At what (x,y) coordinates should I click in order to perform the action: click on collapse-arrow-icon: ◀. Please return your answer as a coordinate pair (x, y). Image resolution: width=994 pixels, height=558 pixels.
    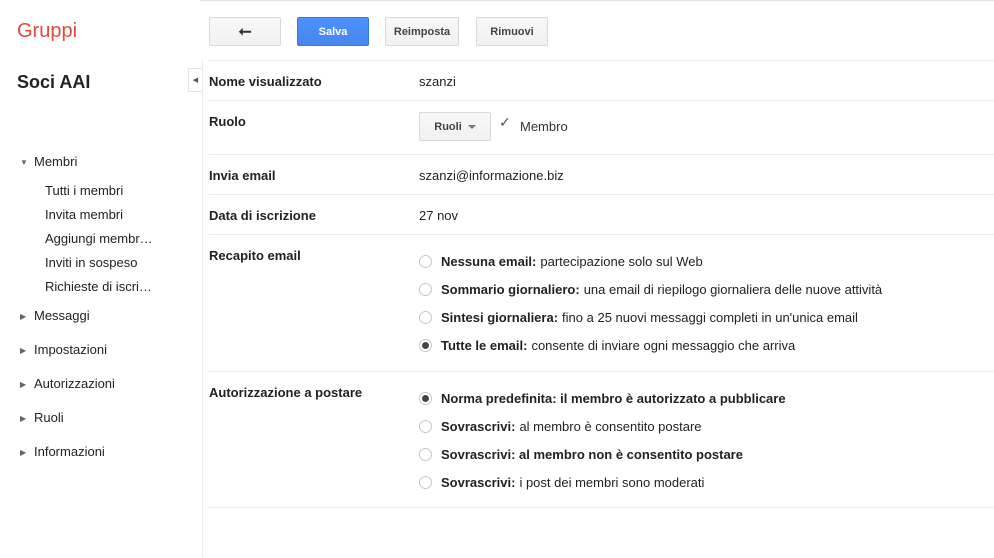
    Looking at the image, I should click on (195, 80).